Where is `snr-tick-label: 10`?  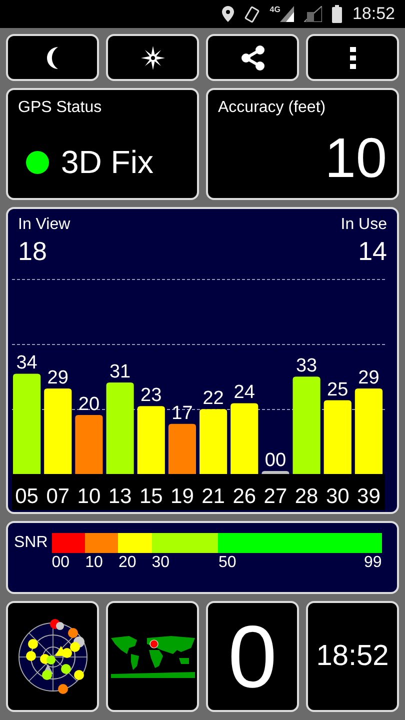
snr-tick-label: 10 is located at coordinates (94, 563).